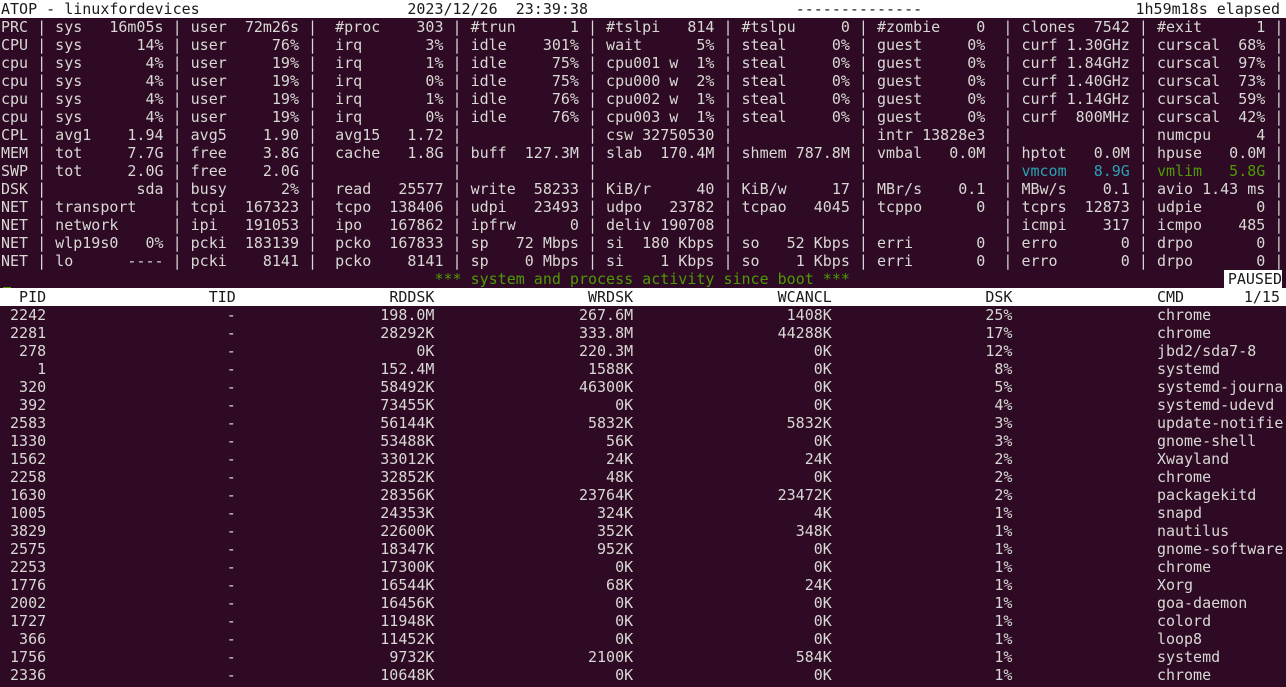 The width and height of the screenshot is (1286, 687). I want to click on table-row: 2281 - 28292K 333.8M 44288K 17% chrome, so click(643, 333).